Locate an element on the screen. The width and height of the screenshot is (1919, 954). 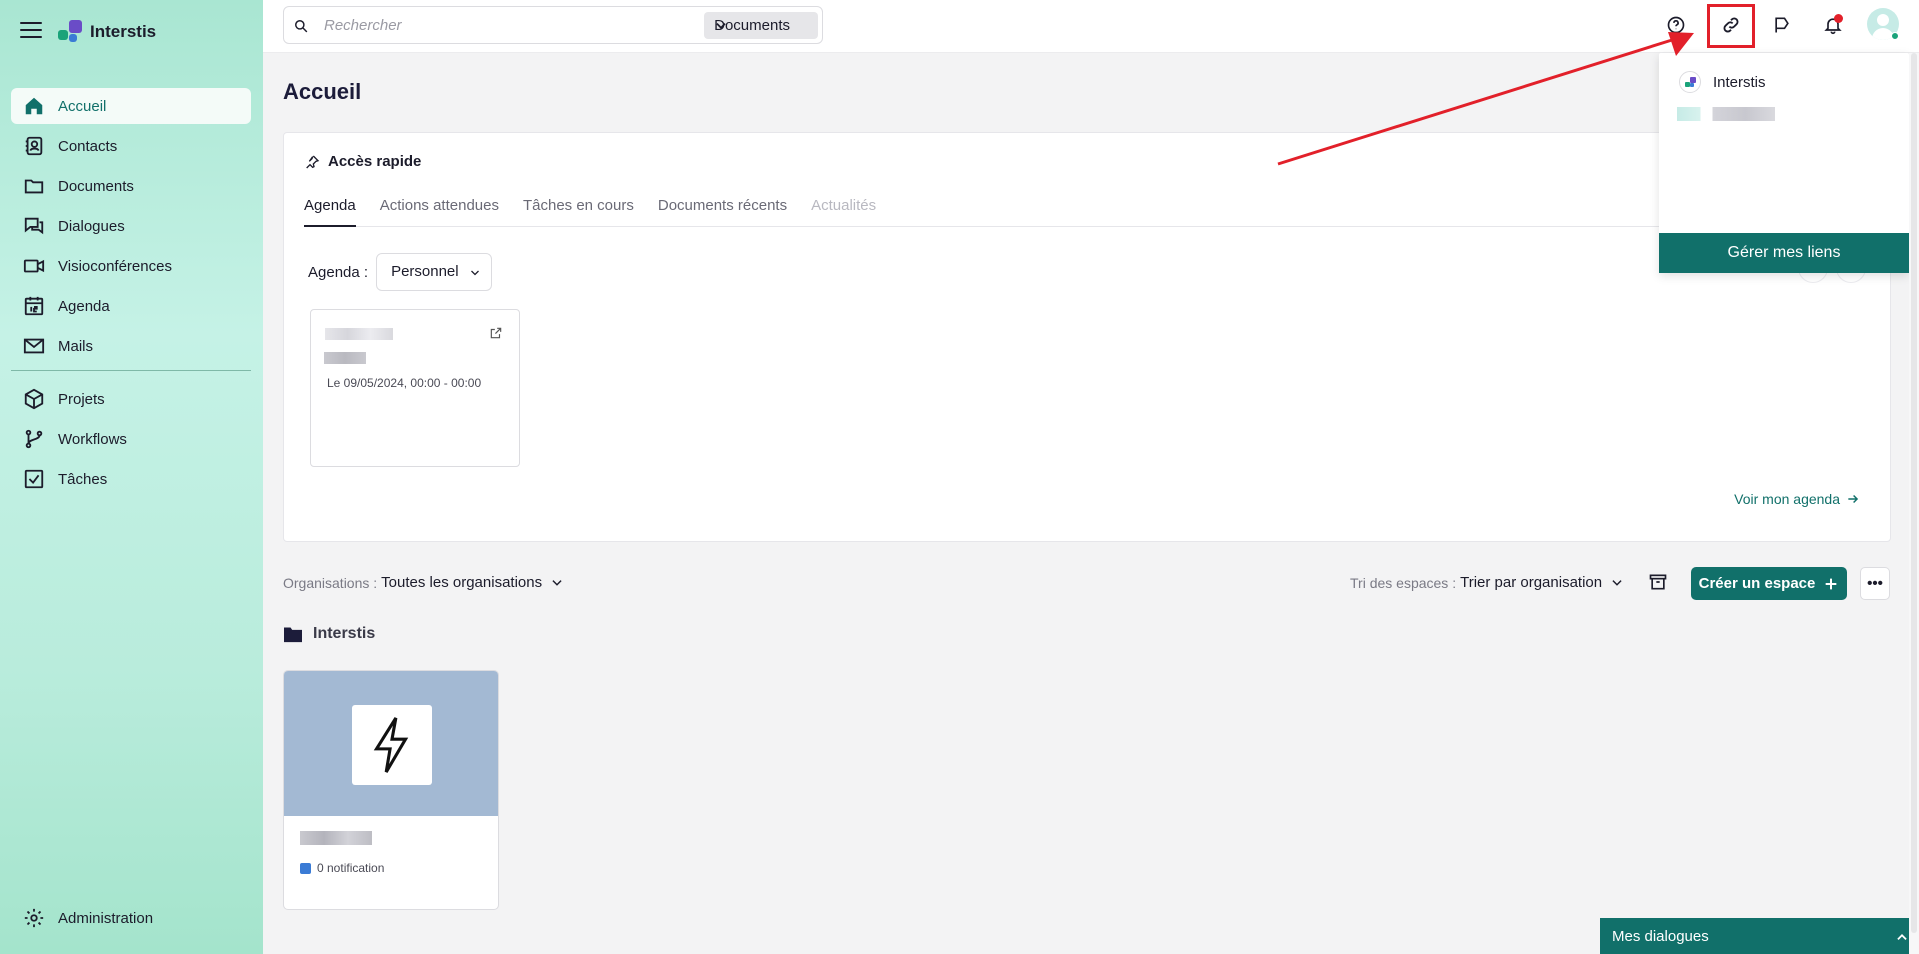
tab-taches-en-cours: Tâches en cours is located at coordinates (578, 212).